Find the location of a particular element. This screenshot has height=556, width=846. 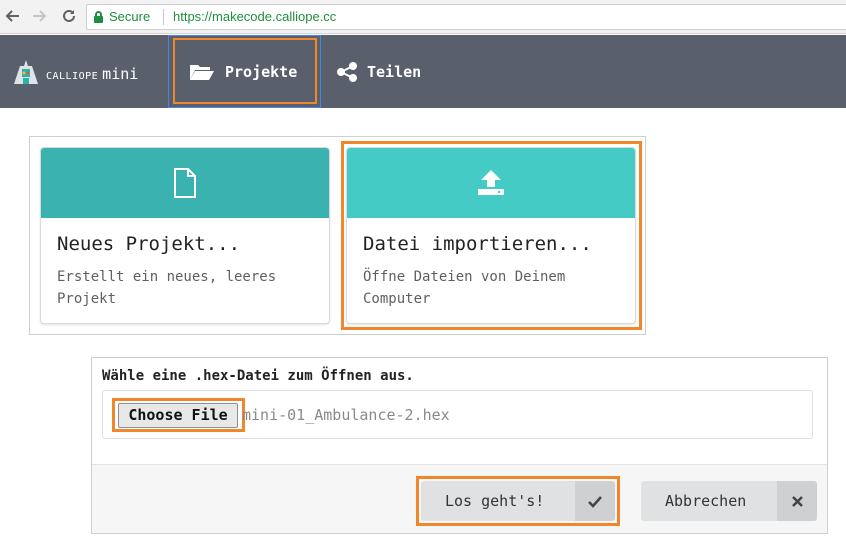

secure-label: Secure is located at coordinates (130, 16).